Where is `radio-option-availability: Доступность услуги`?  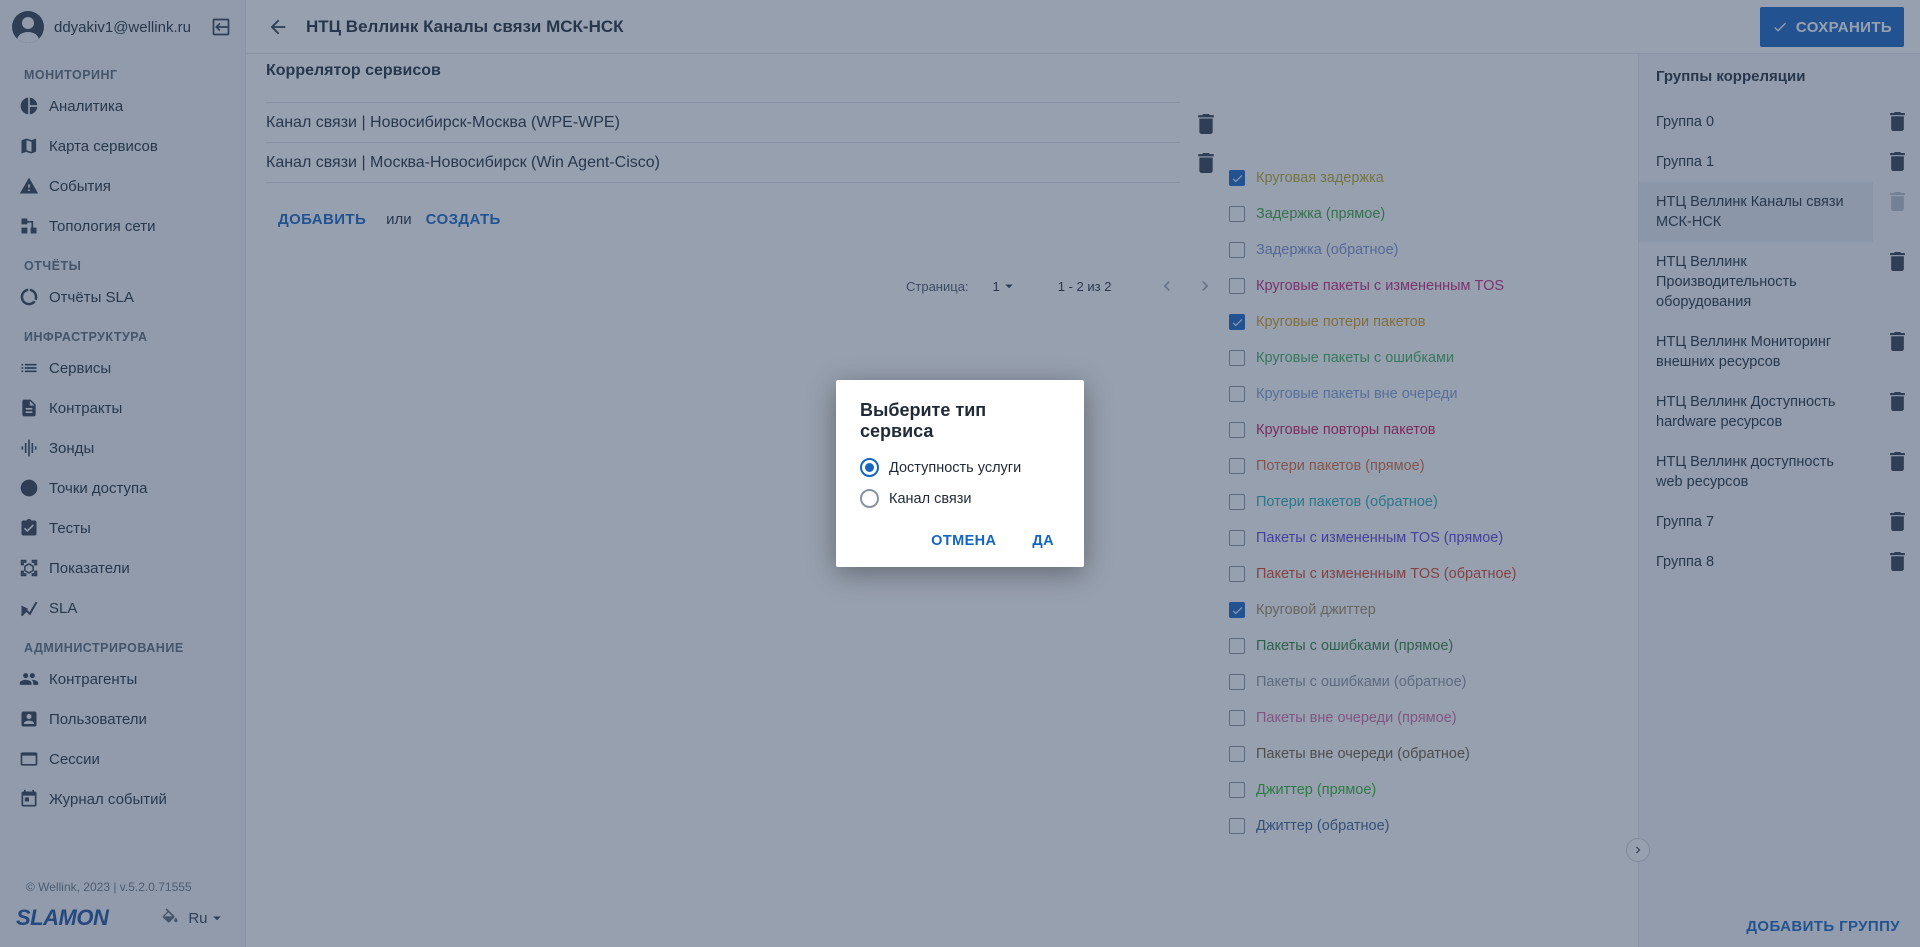
radio-option-availability: Доступность услуги is located at coordinates (960, 467).